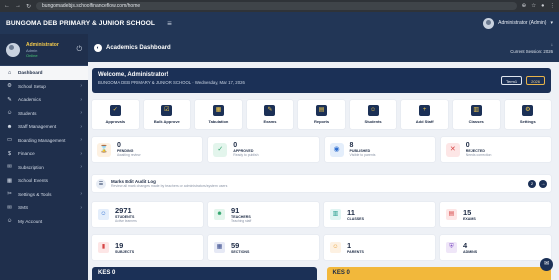 This screenshot has width=559, height=280. I want to click on sidebar-item-label: Settings & Tools, so click(35, 194).